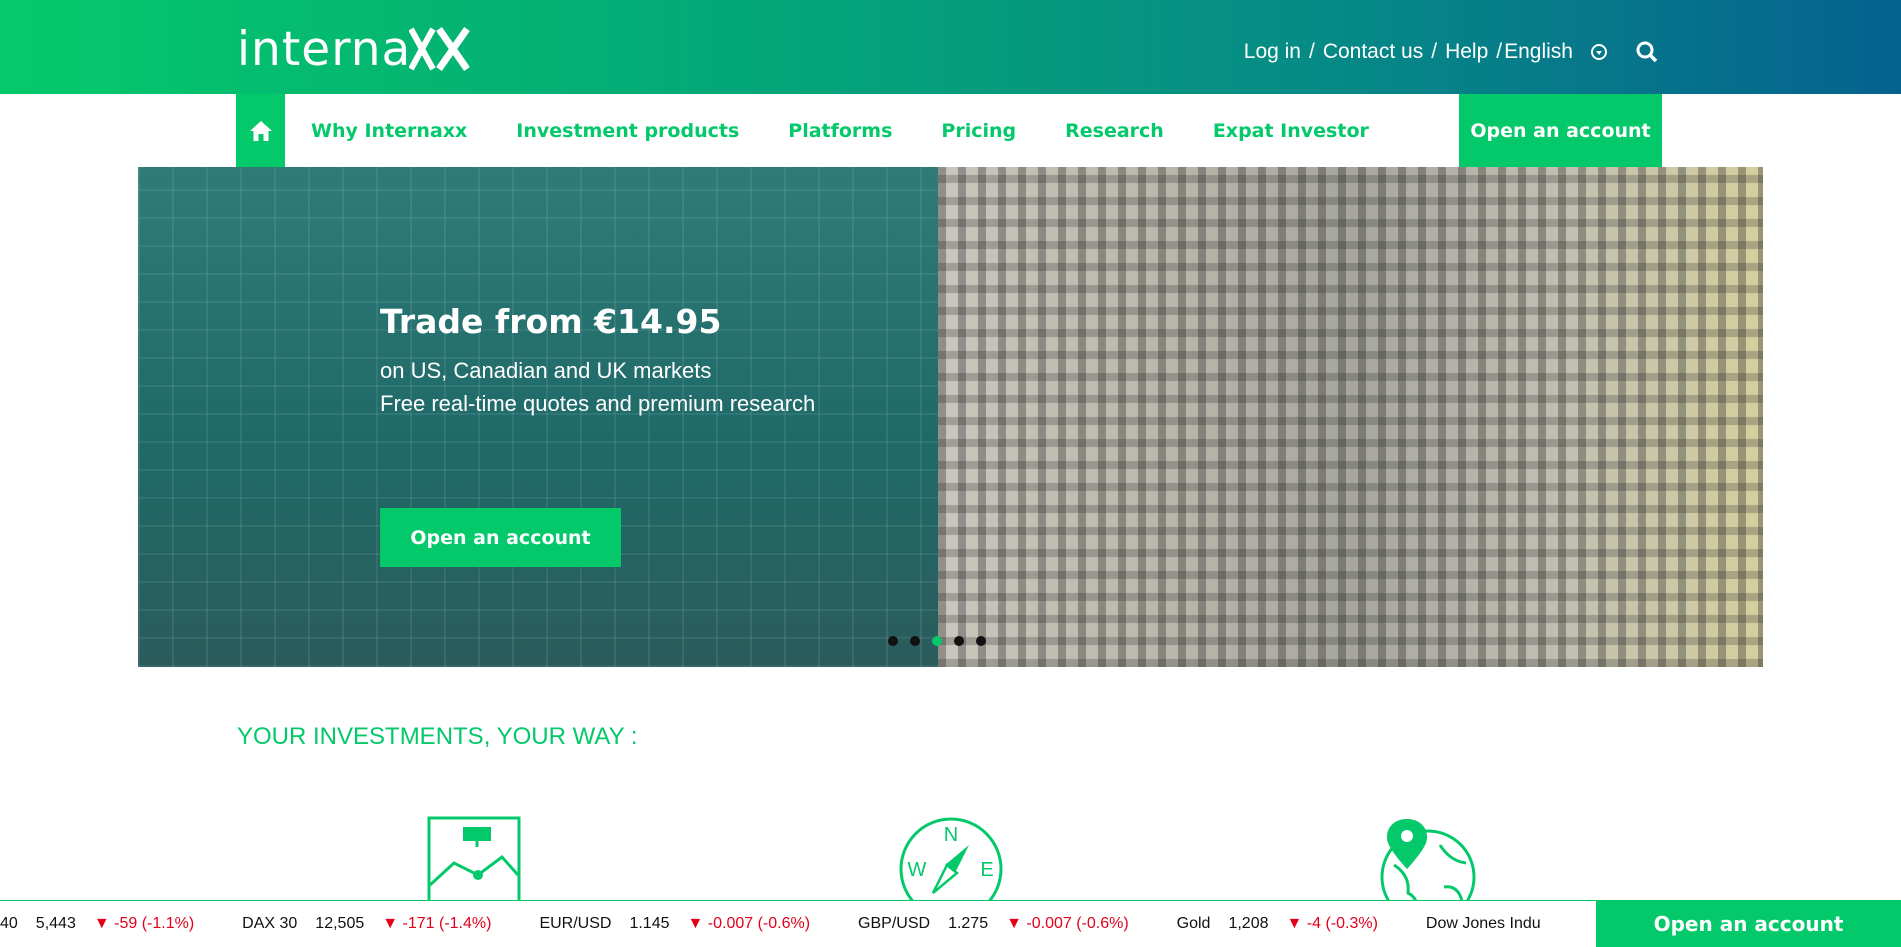 The image size is (1901, 947). I want to click on hero-title: Trade from €14.95, so click(551, 321).